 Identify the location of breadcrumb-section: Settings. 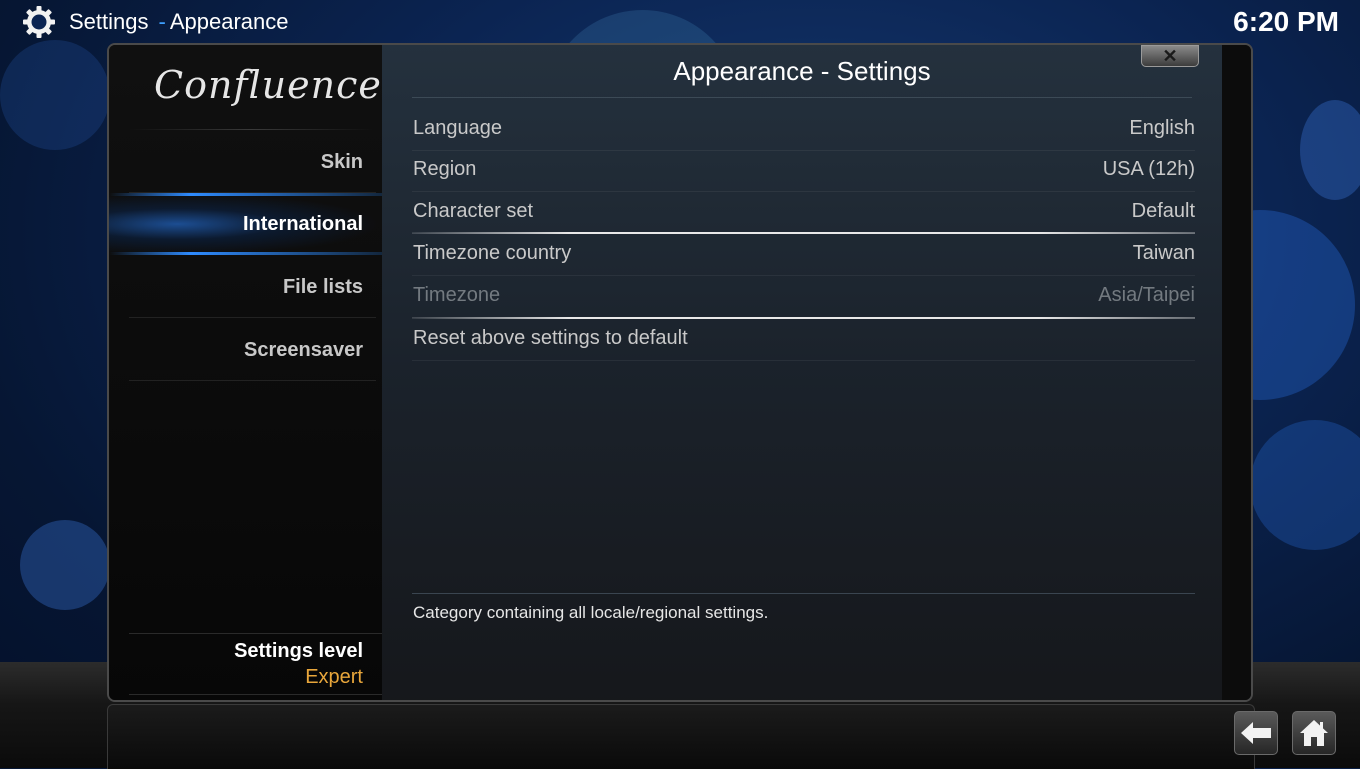
(109, 21).